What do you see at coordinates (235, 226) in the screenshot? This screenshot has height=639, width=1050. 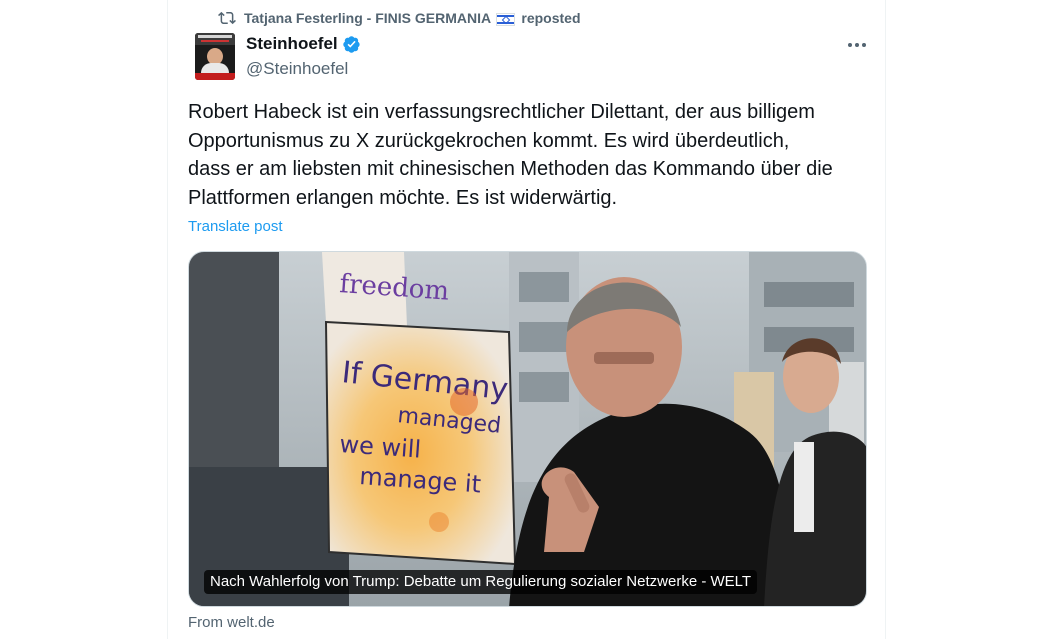 I see `translate-post-link: Translate post` at bounding box center [235, 226].